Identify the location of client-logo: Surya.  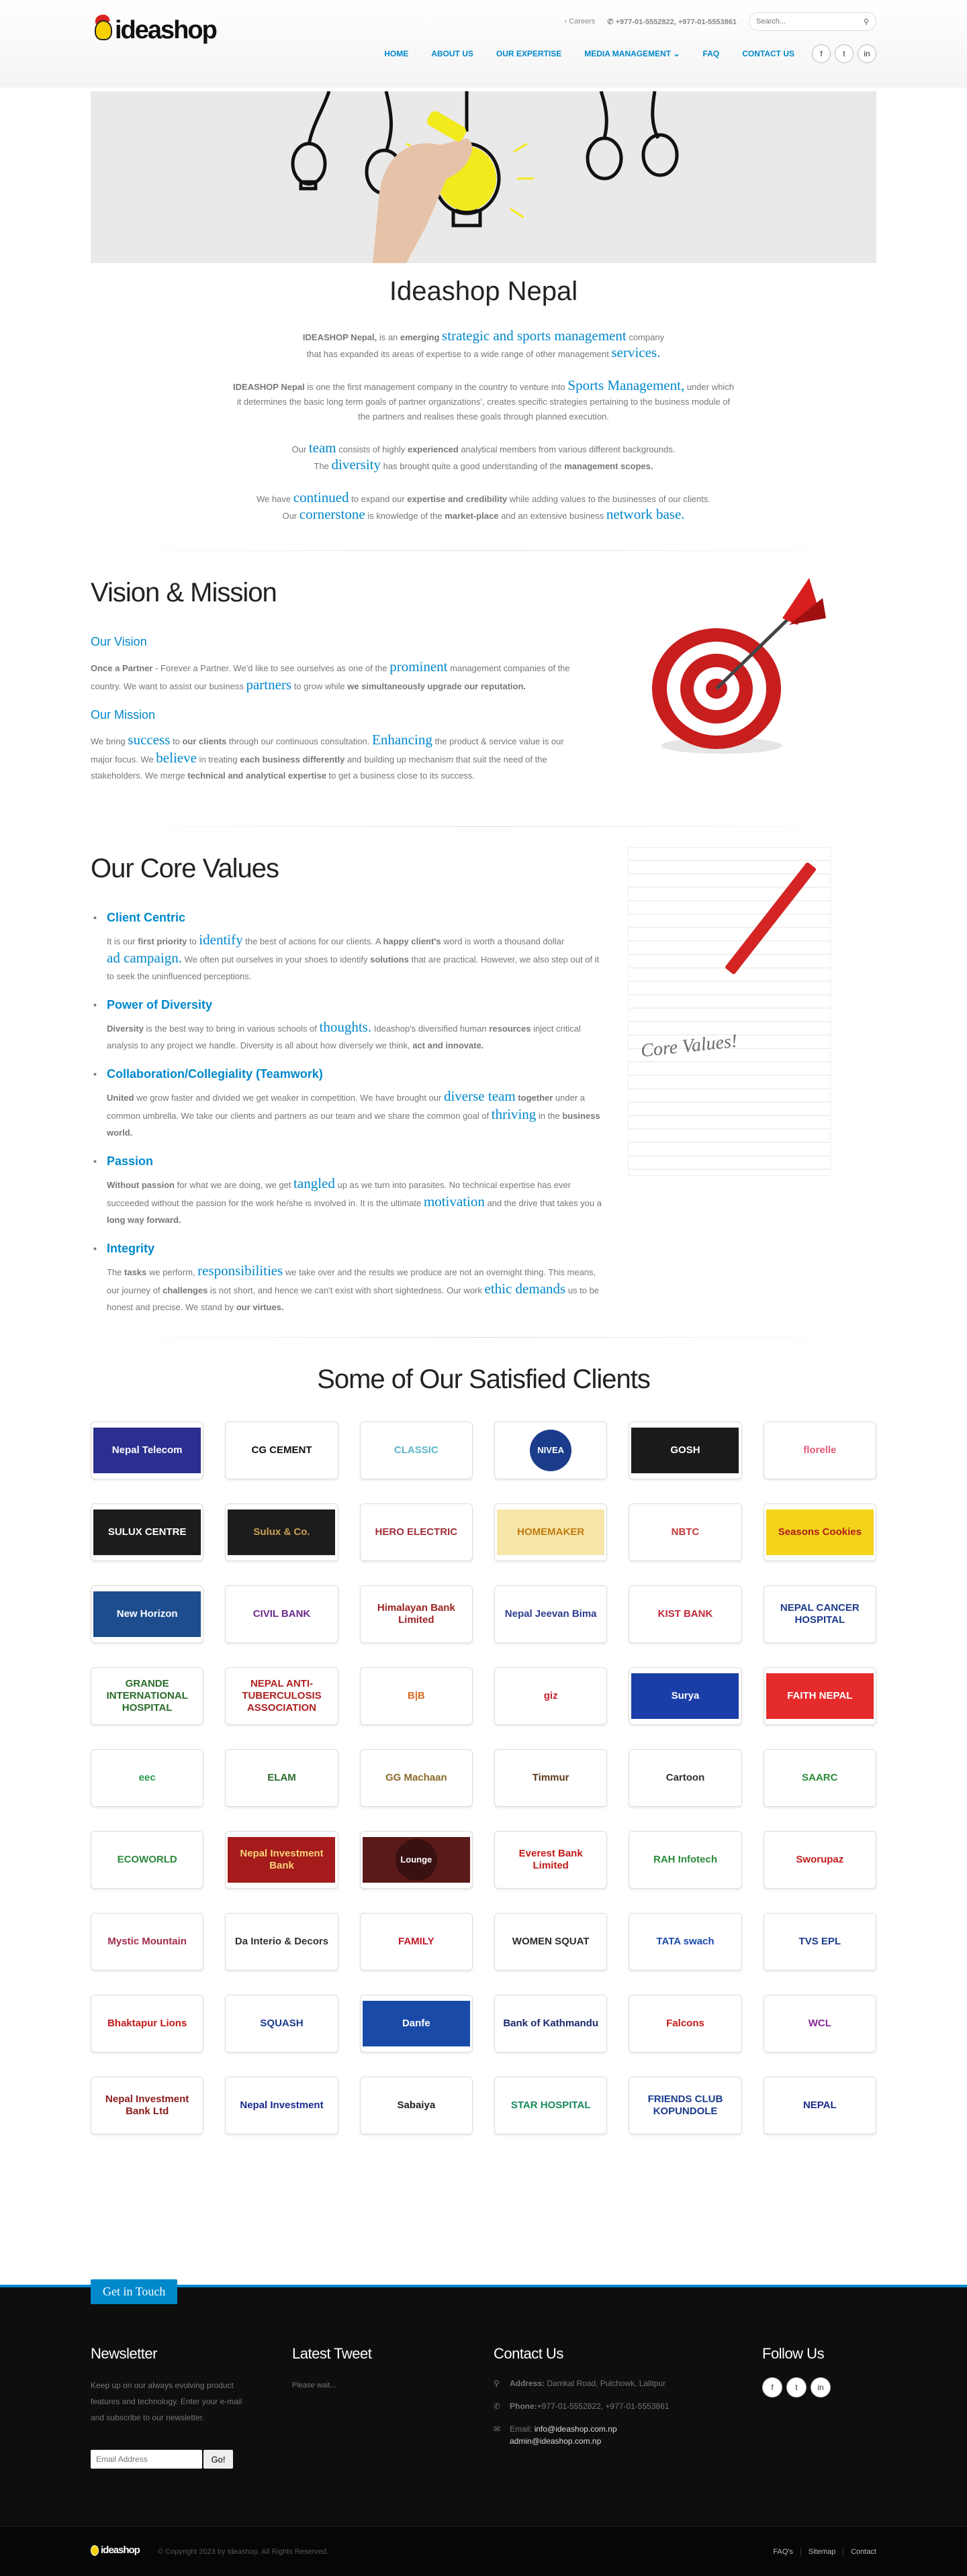
(685, 1696).